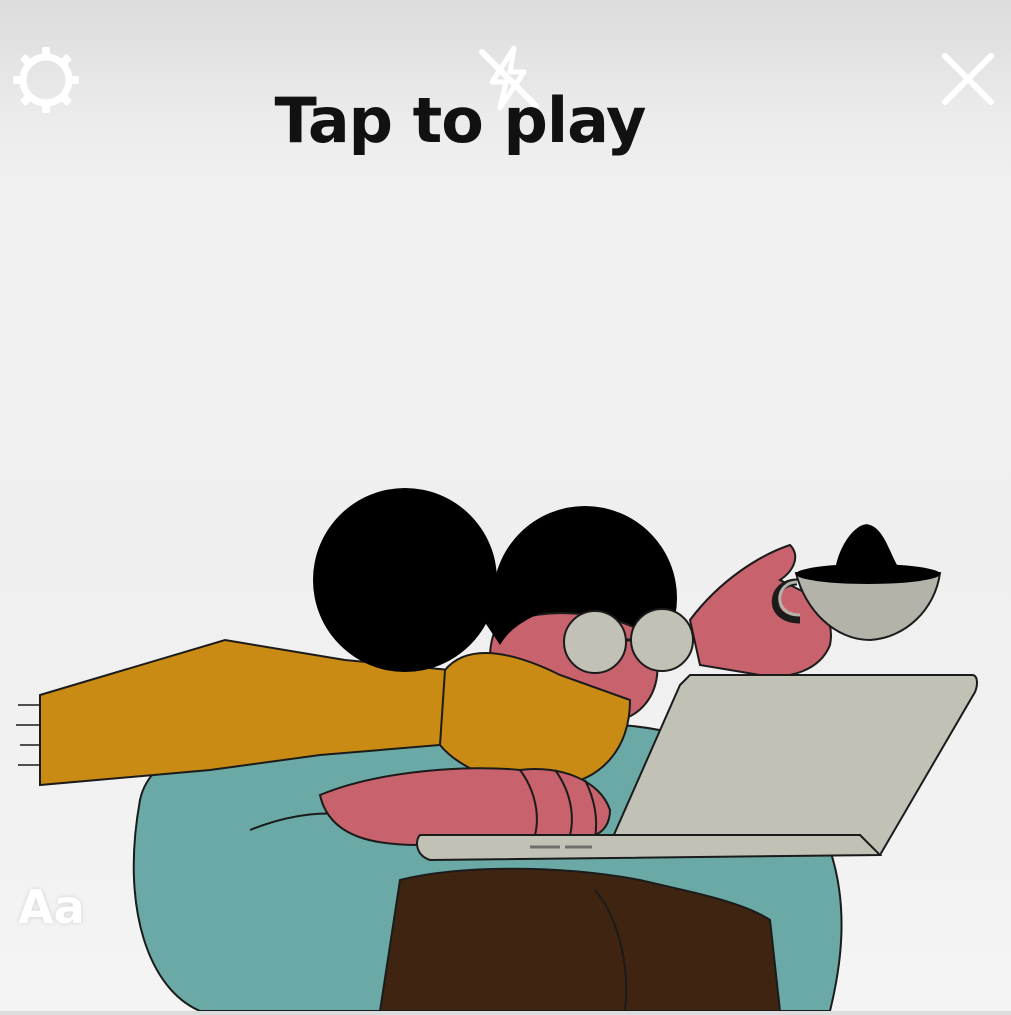 The image size is (1011, 1015). I want to click on text-tool-button: Aa, so click(51, 907).